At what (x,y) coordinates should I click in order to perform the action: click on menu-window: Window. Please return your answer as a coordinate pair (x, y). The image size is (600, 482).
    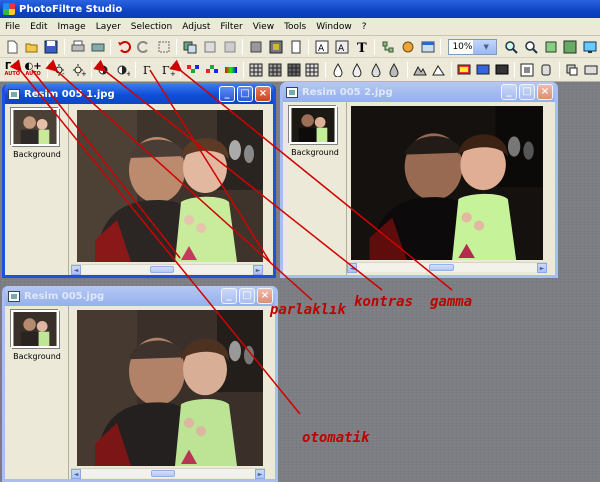
    Looking at the image, I should click on (334, 27).